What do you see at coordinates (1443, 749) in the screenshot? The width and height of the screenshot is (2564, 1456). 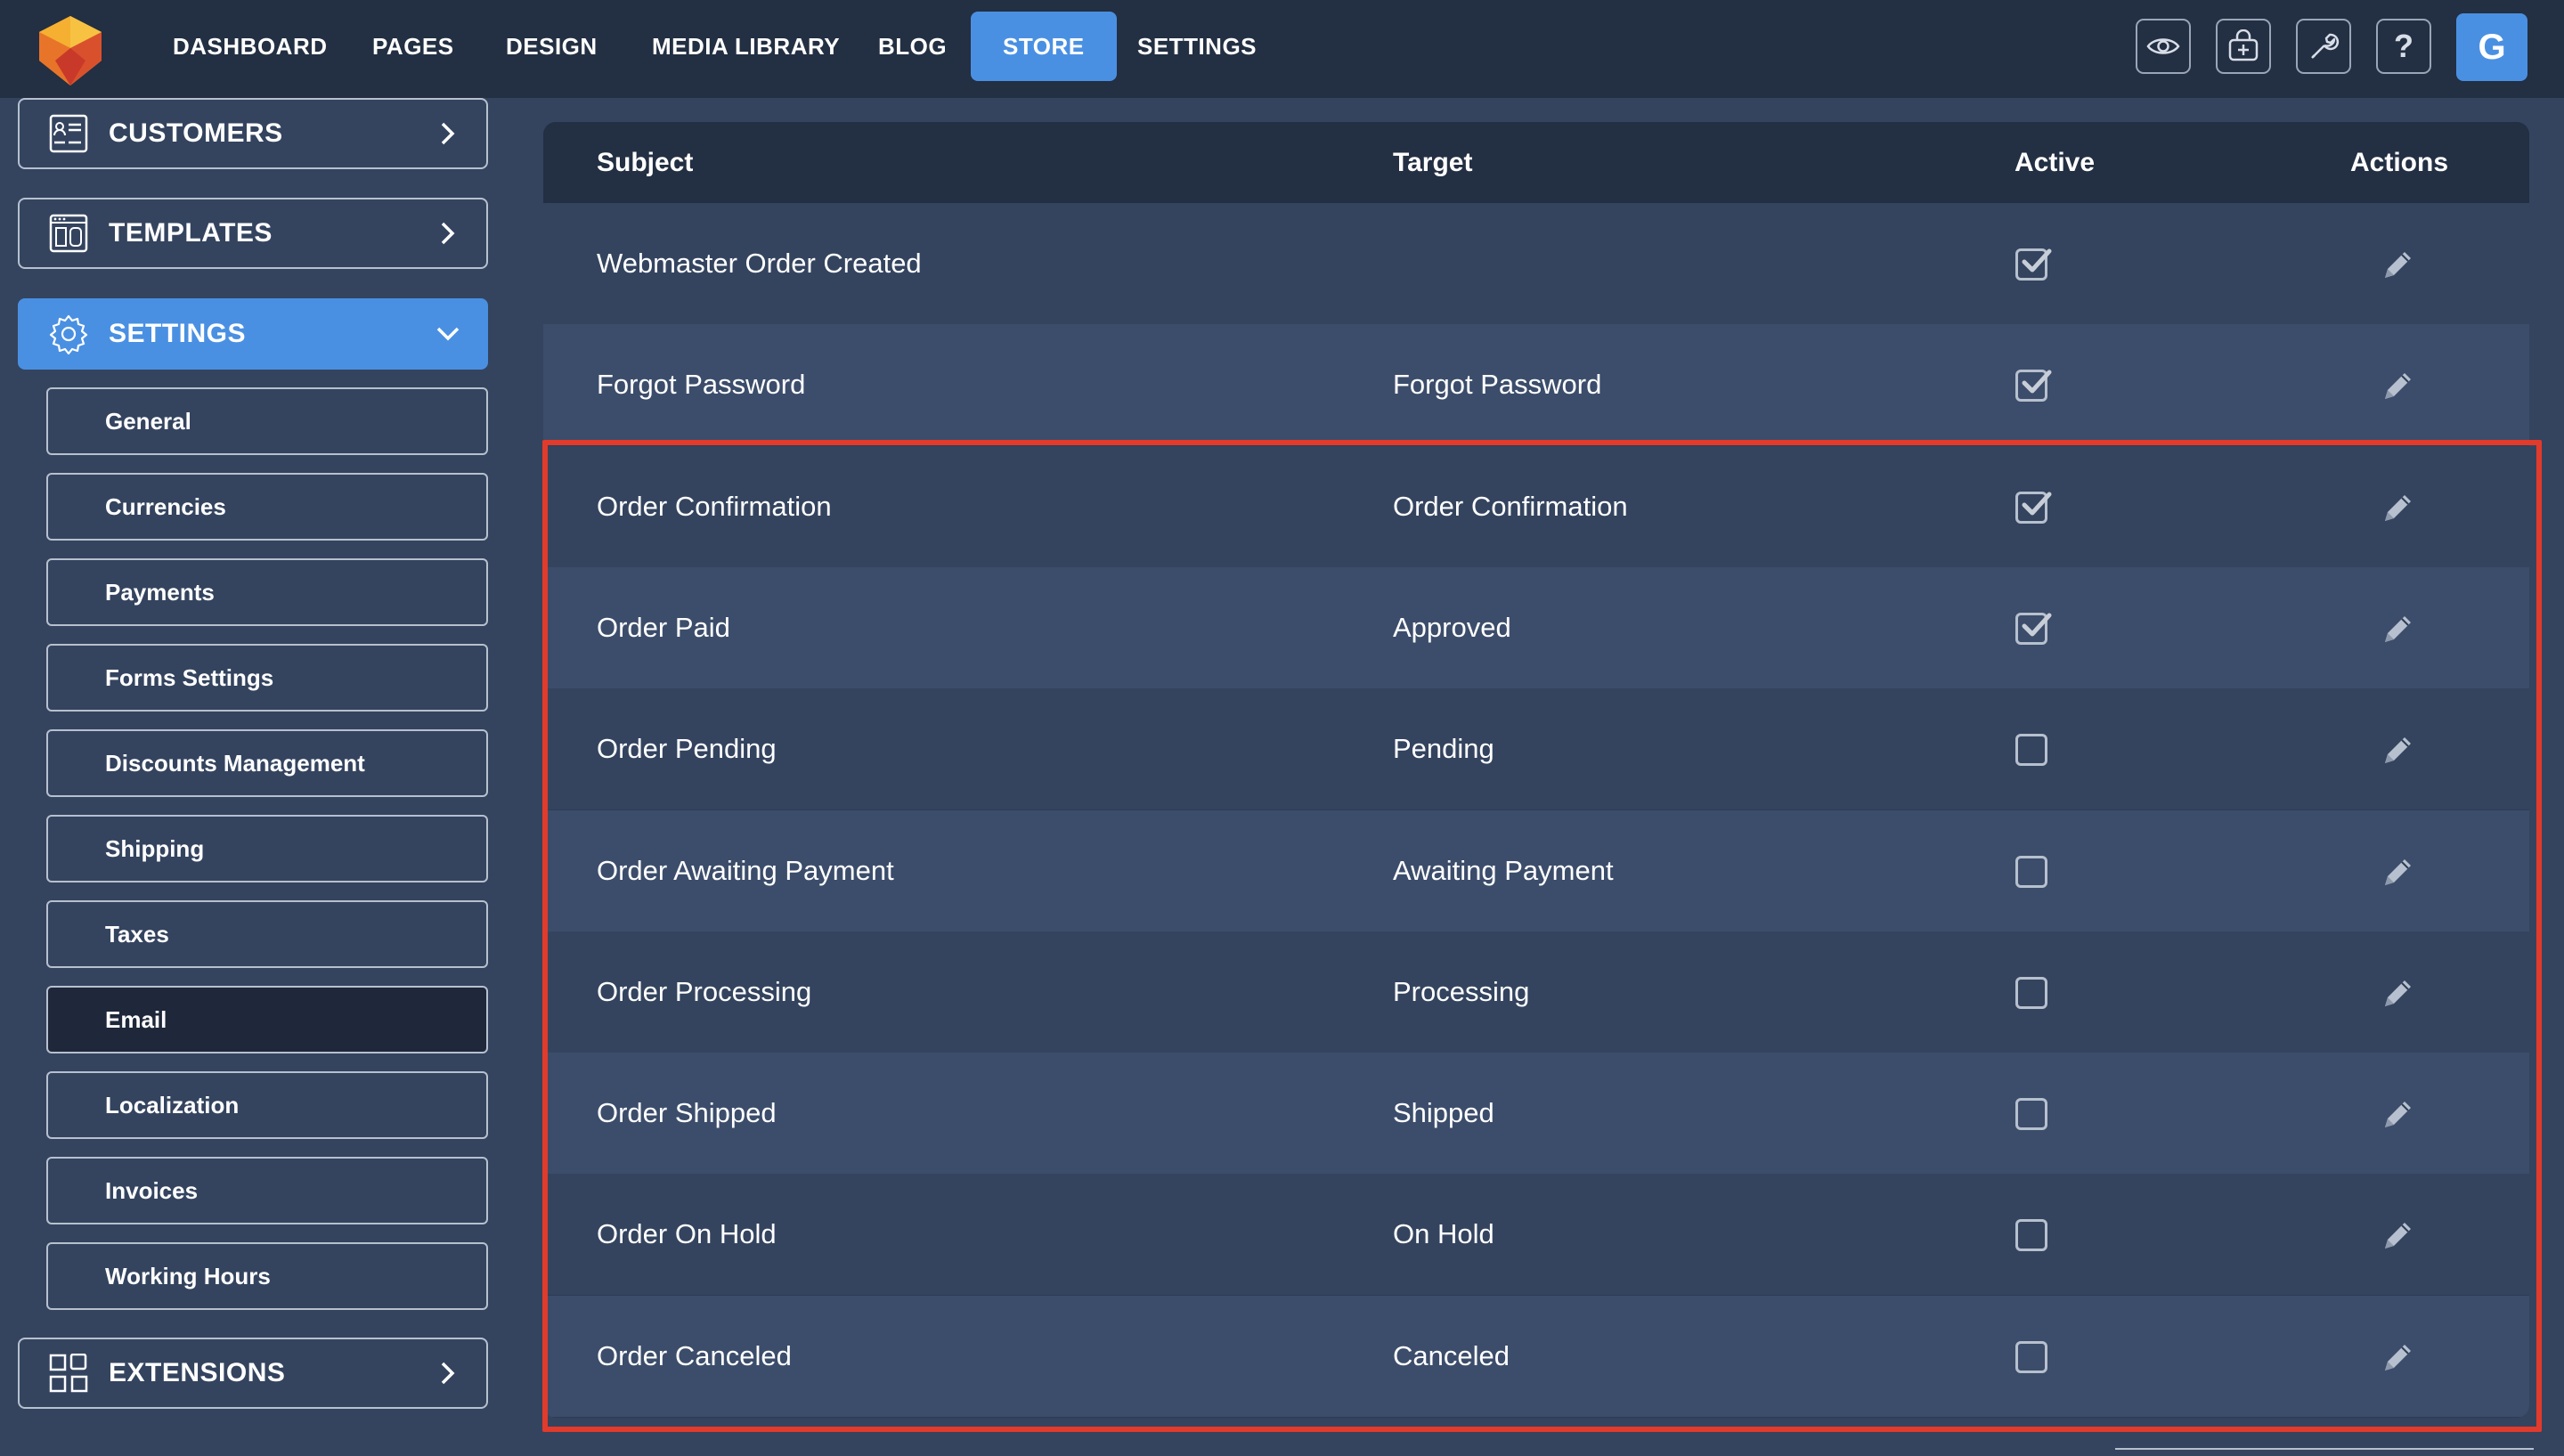 I see `cell-target: Pending` at bounding box center [1443, 749].